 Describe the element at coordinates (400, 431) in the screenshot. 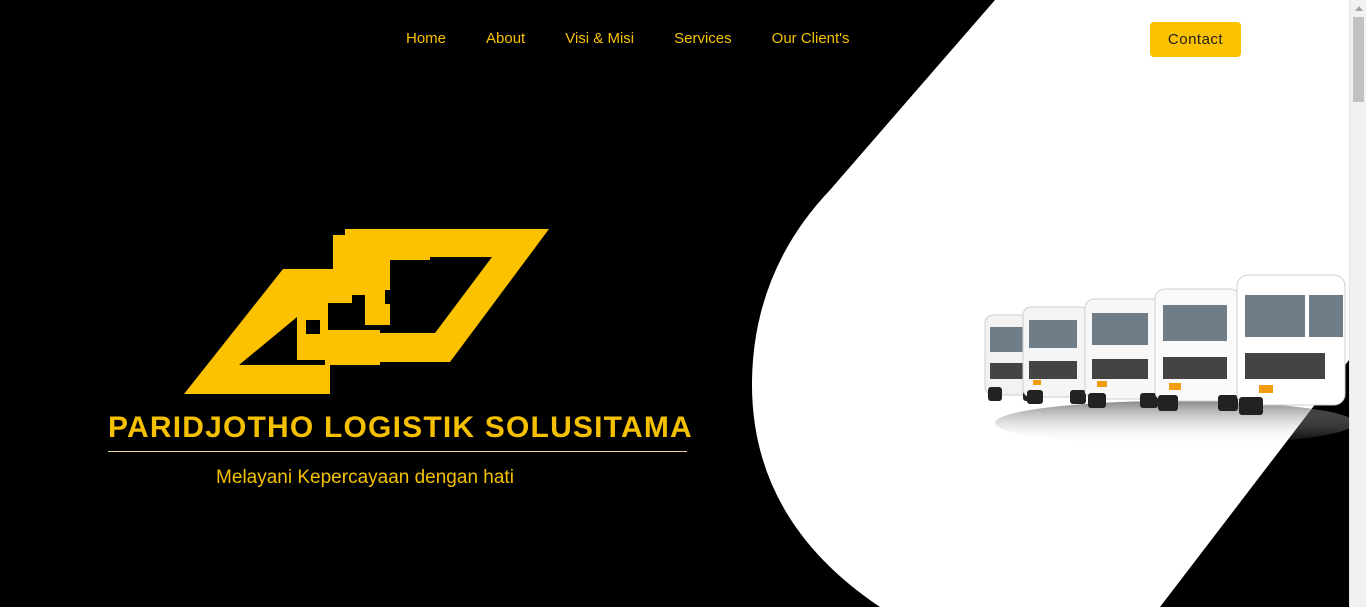

I see `company-name: PARIDJOTHO LOGISTIK SOLUSITAMA` at that location.